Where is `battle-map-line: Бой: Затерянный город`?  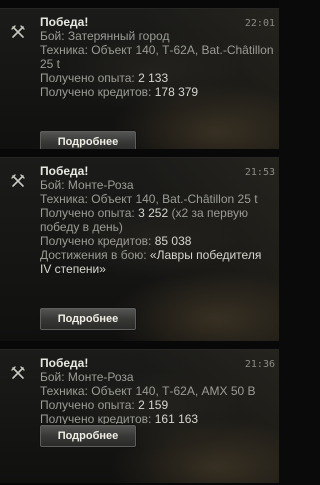
battle-map-line: Бой: Затерянный город is located at coordinates (157, 36).